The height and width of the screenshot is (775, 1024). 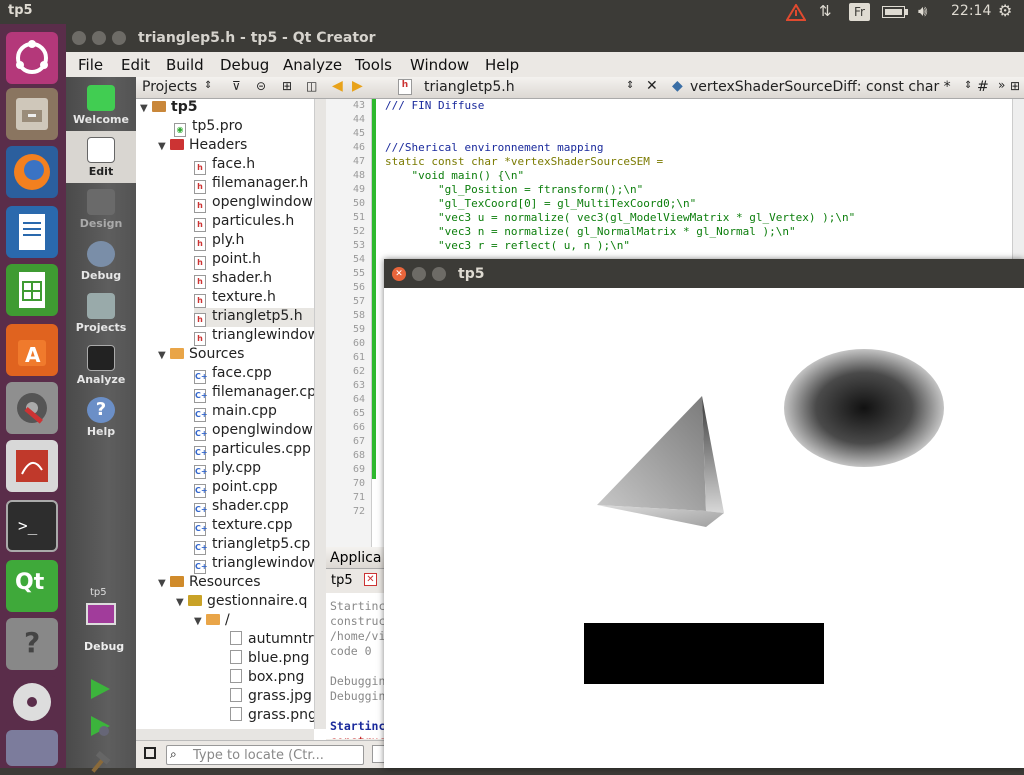 I want to click on filter-icon: ⊽, so click(x=236, y=86).